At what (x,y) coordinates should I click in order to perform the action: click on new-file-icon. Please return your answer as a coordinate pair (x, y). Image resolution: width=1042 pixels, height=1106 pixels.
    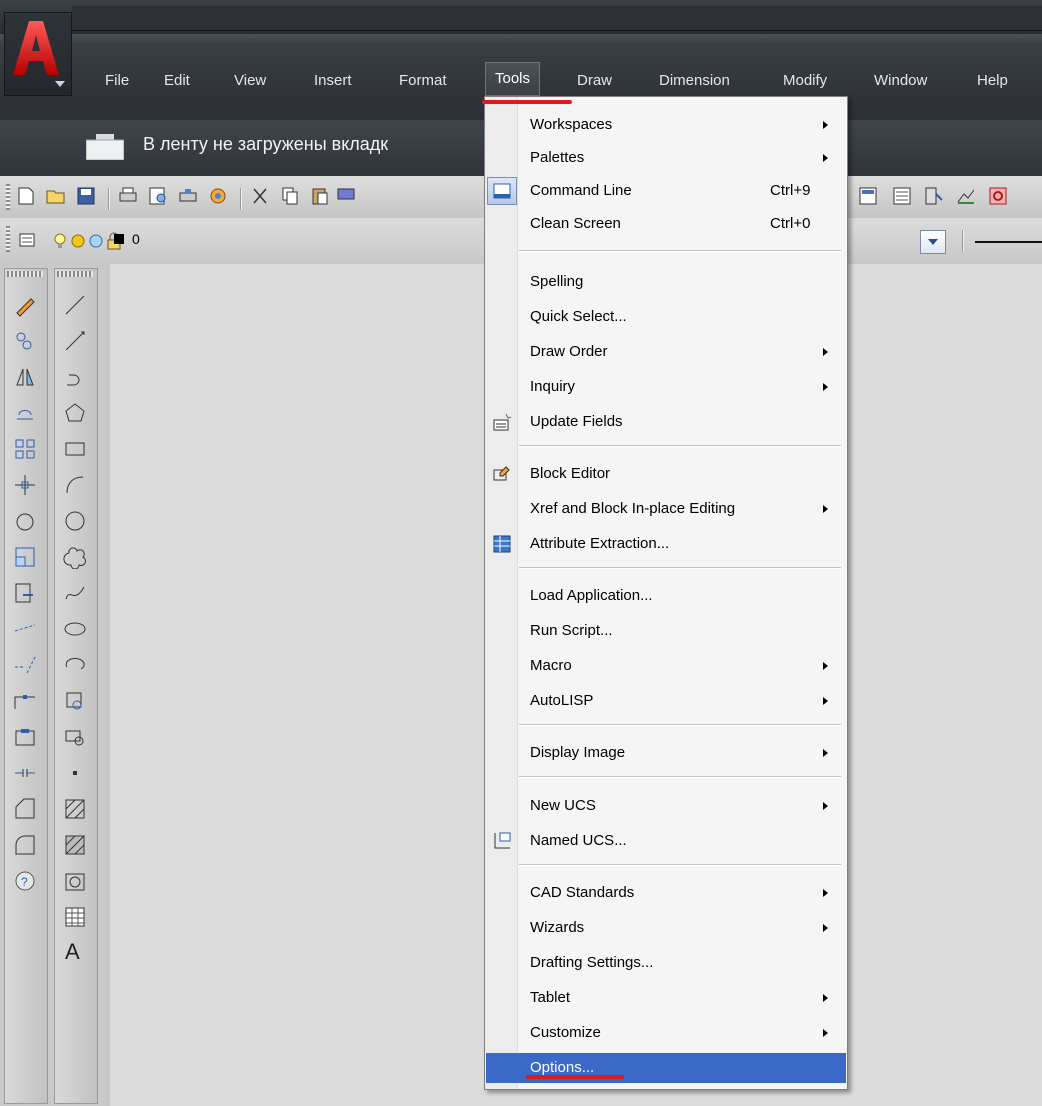
    Looking at the image, I should click on (26, 196).